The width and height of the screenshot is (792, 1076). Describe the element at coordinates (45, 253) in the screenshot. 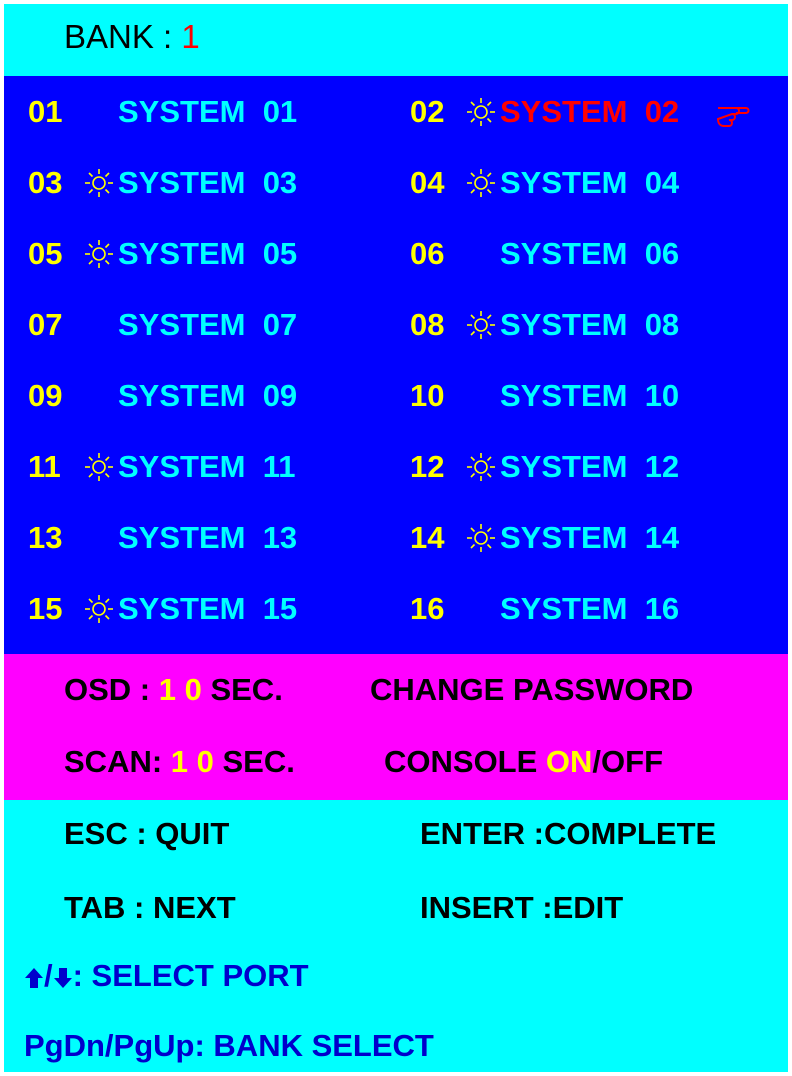

I see `port-number: 05` at that location.